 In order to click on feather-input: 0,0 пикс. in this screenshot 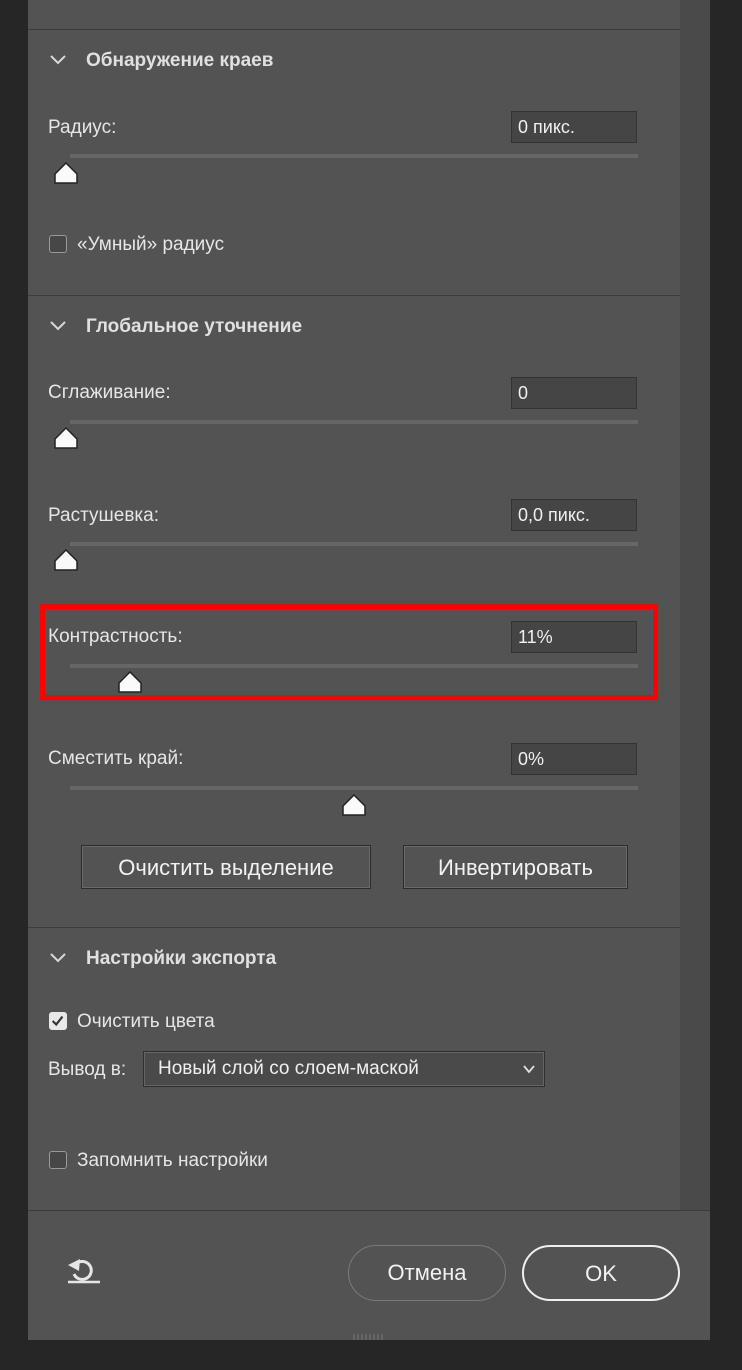, I will do `click(574, 515)`.